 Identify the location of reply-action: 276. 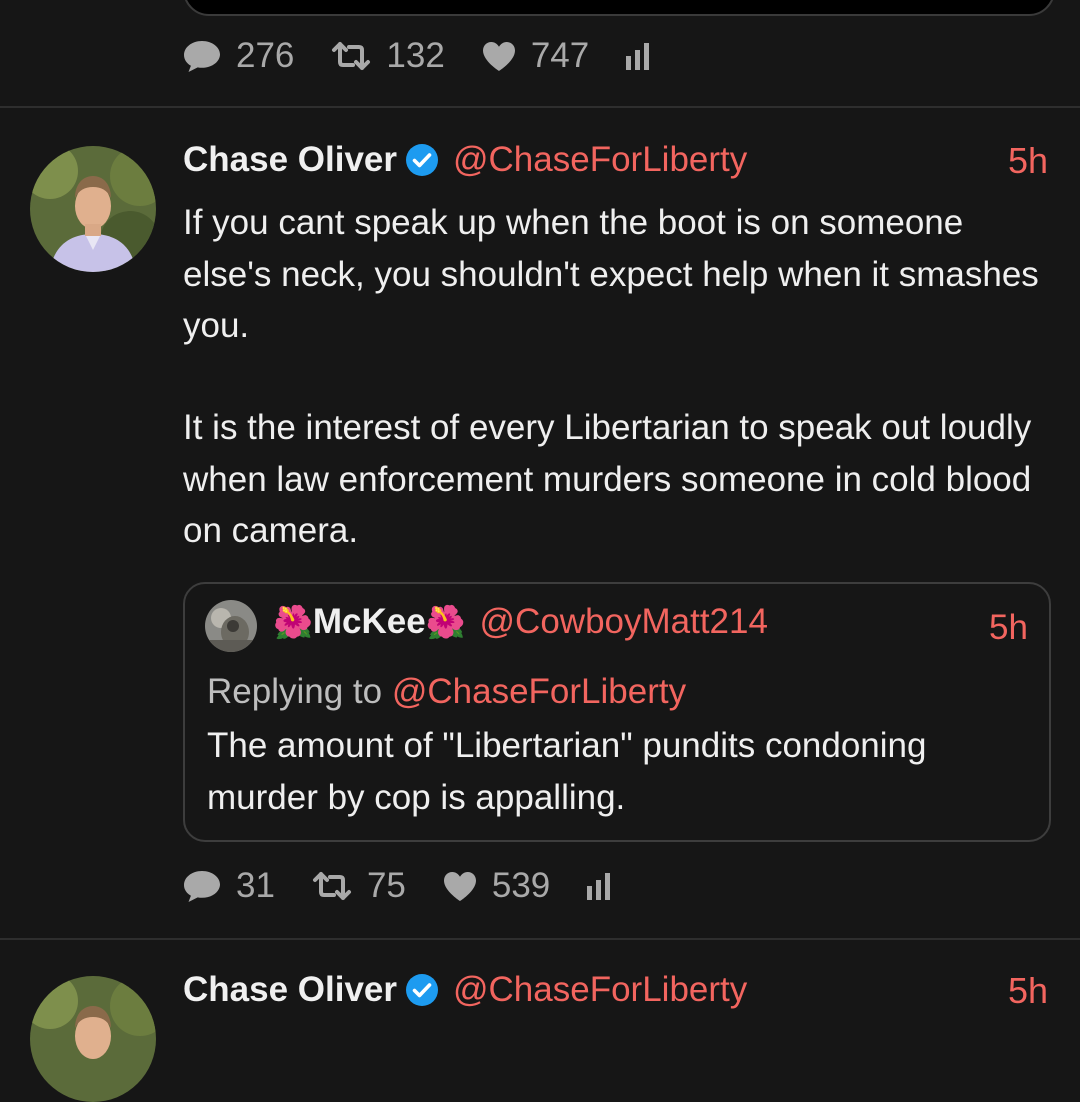
(238, 56).